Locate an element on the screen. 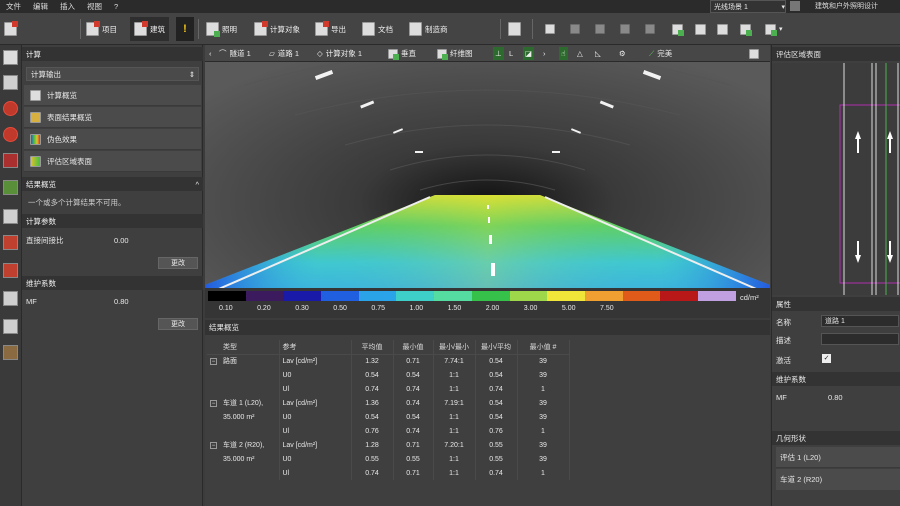 The height and width of the screenshot is (506, 900). results-header: 结果概览 ^ is located at coordinates (112, 184).